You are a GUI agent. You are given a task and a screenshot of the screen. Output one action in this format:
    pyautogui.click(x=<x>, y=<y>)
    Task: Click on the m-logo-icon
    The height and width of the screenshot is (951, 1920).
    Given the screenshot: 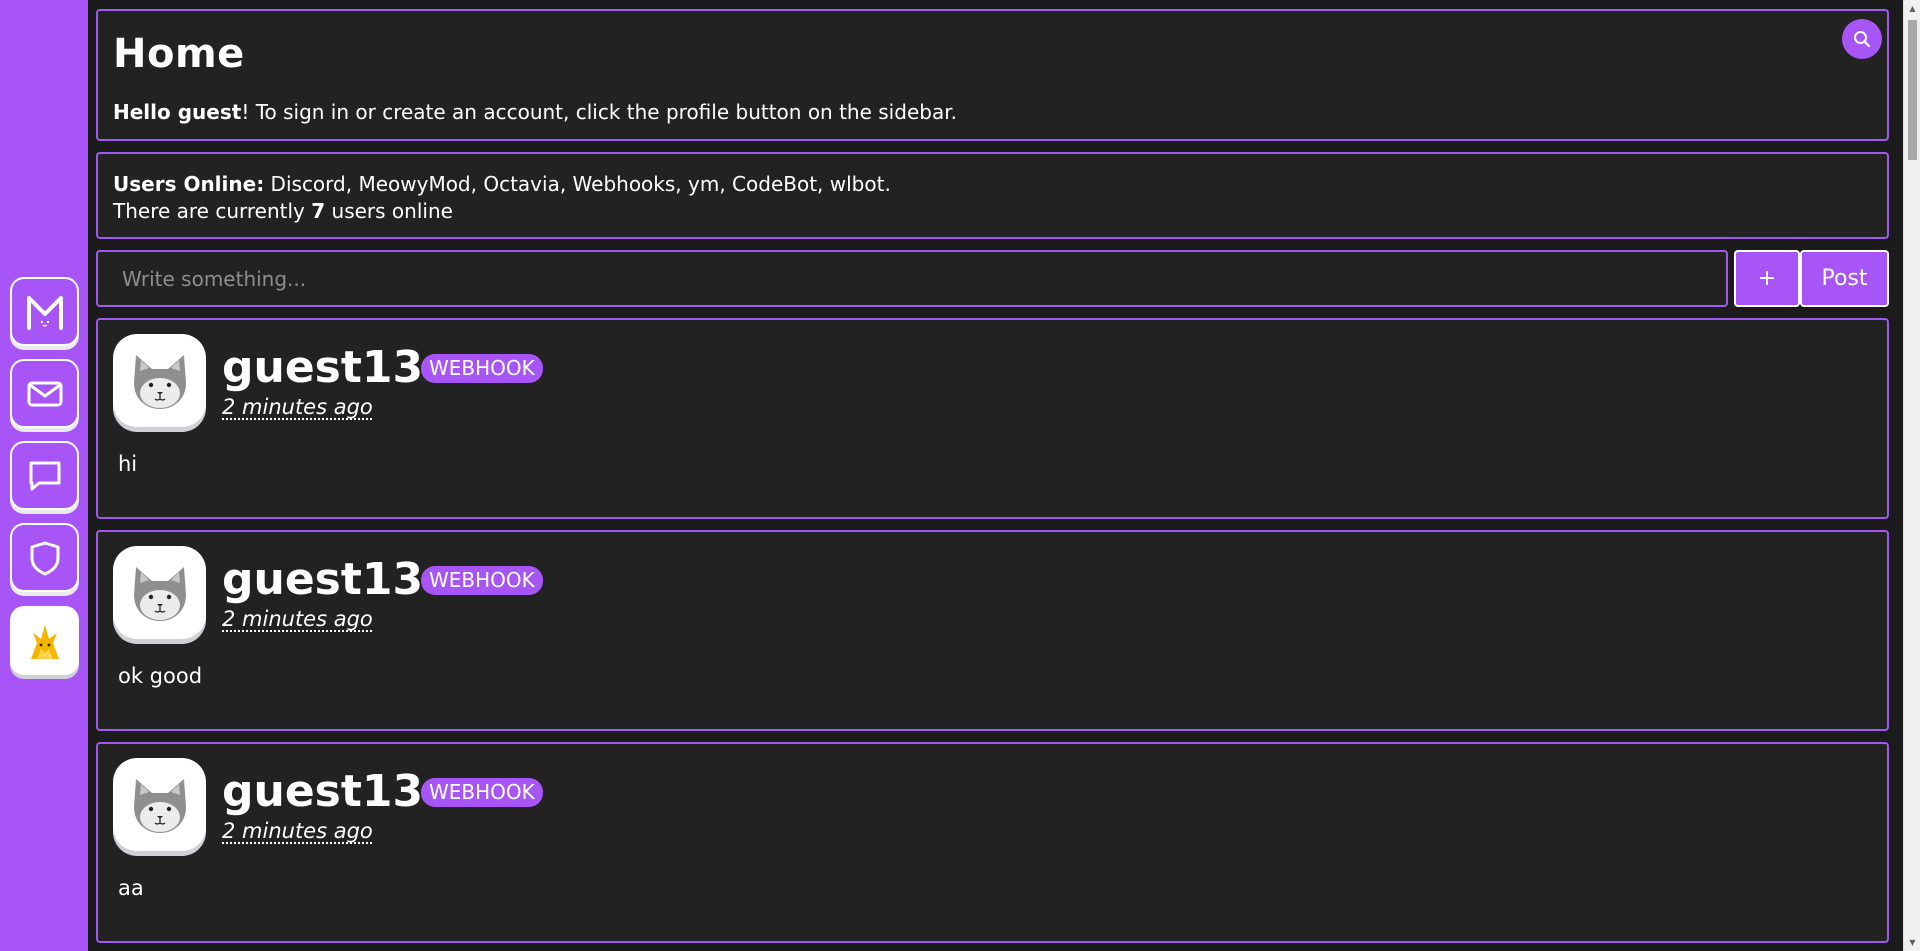 What is the action you would take?
    pyautogui.click(x=44, y=312)
    